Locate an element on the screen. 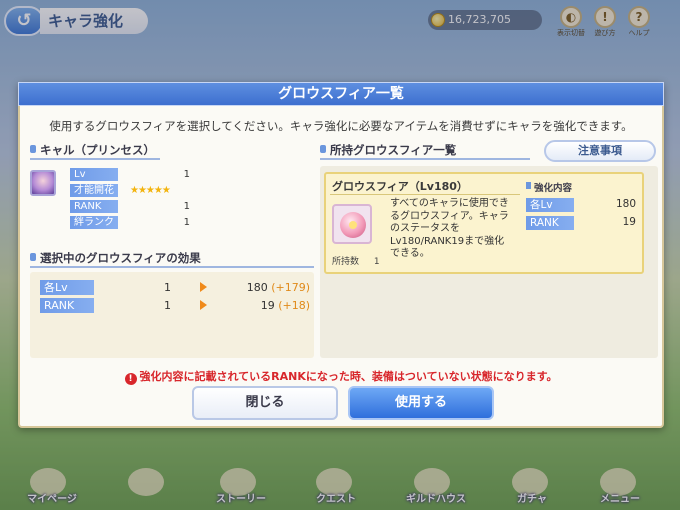  effect-to: 19 (+18) is located at coordinates (285, 305).